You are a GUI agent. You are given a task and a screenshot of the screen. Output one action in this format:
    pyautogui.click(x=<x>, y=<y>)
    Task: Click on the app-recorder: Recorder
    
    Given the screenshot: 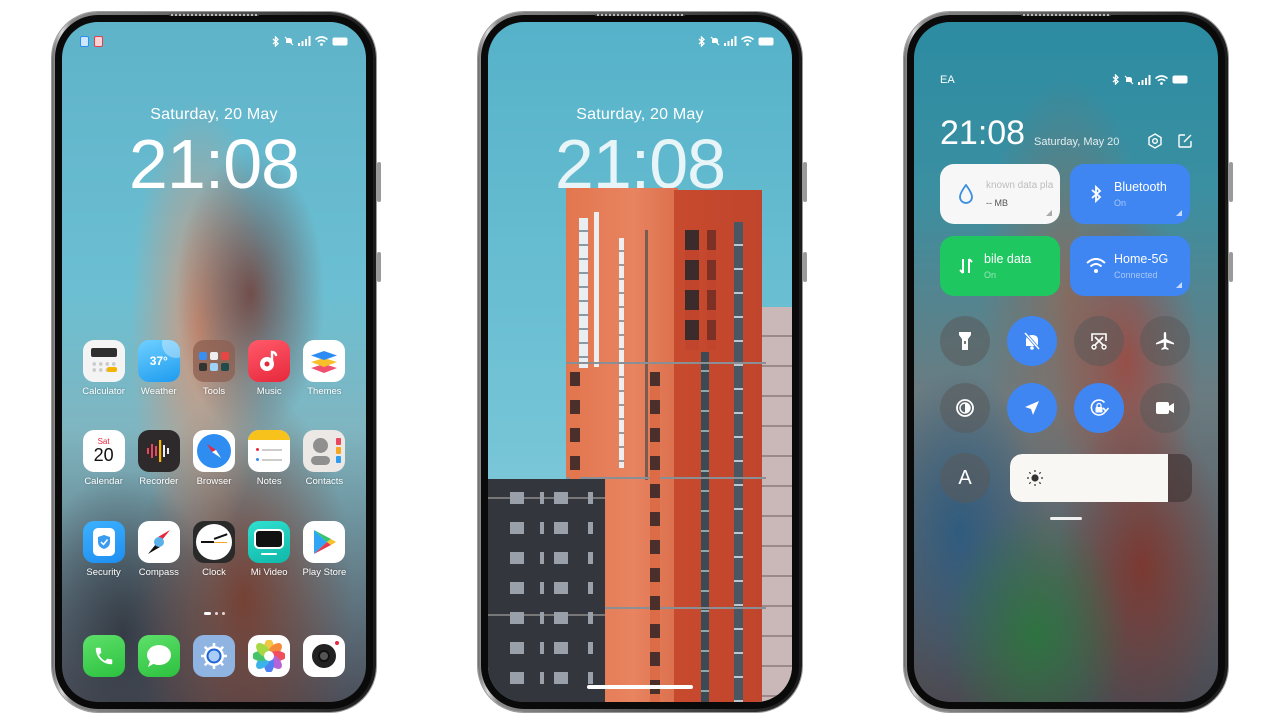 What is the action you would take?
    pyautogui.click(x=158, y=458)
    